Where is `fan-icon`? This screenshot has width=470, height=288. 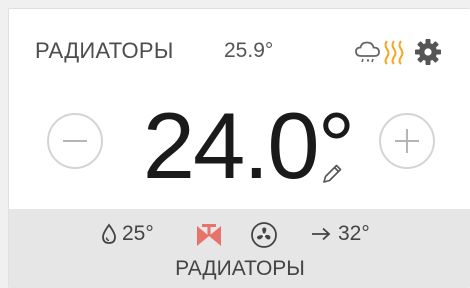
fan-icon is located at coordinates (264, 235).